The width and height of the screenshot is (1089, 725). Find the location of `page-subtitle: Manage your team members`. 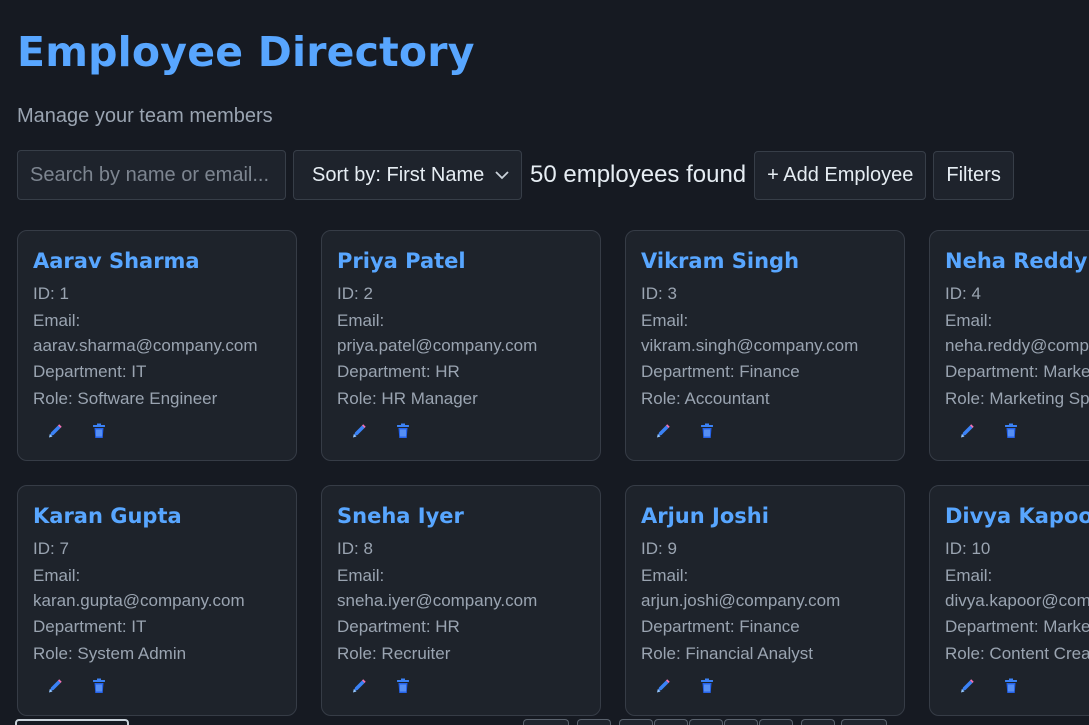

page-subtitle: Manage your team members is located at coordinates (145, 116).